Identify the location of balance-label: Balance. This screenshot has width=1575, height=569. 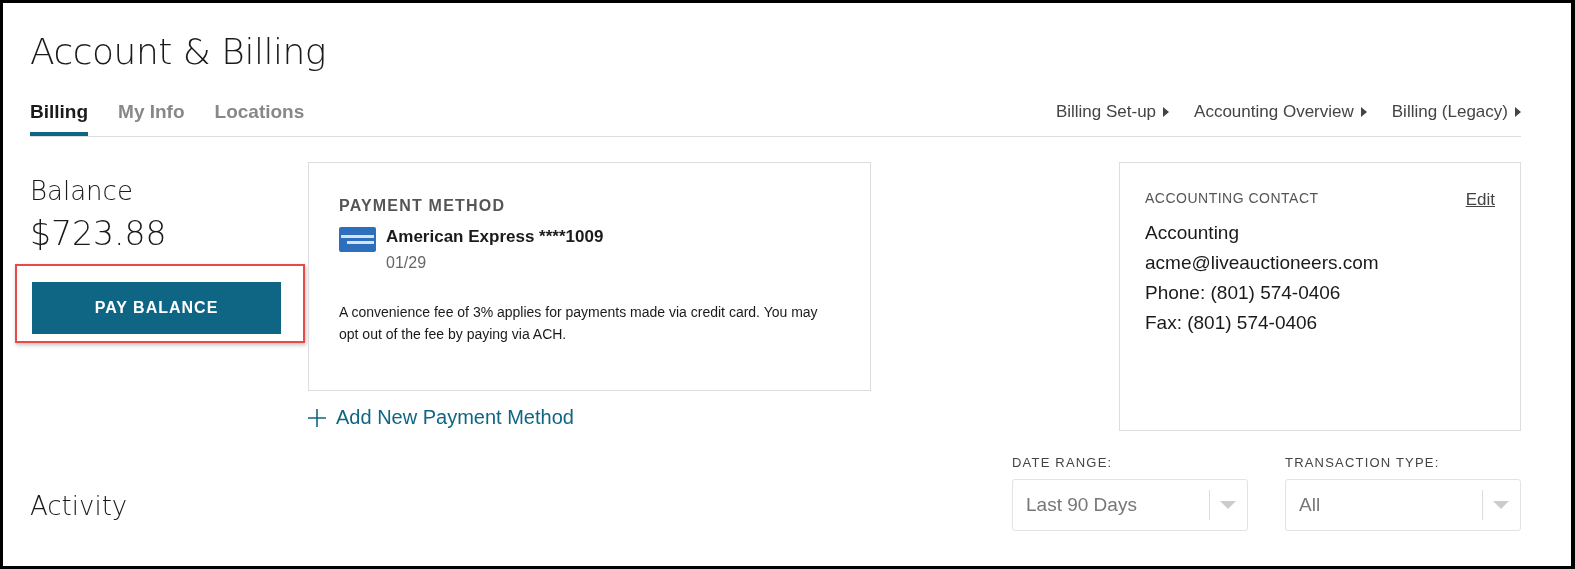
(82, 191).